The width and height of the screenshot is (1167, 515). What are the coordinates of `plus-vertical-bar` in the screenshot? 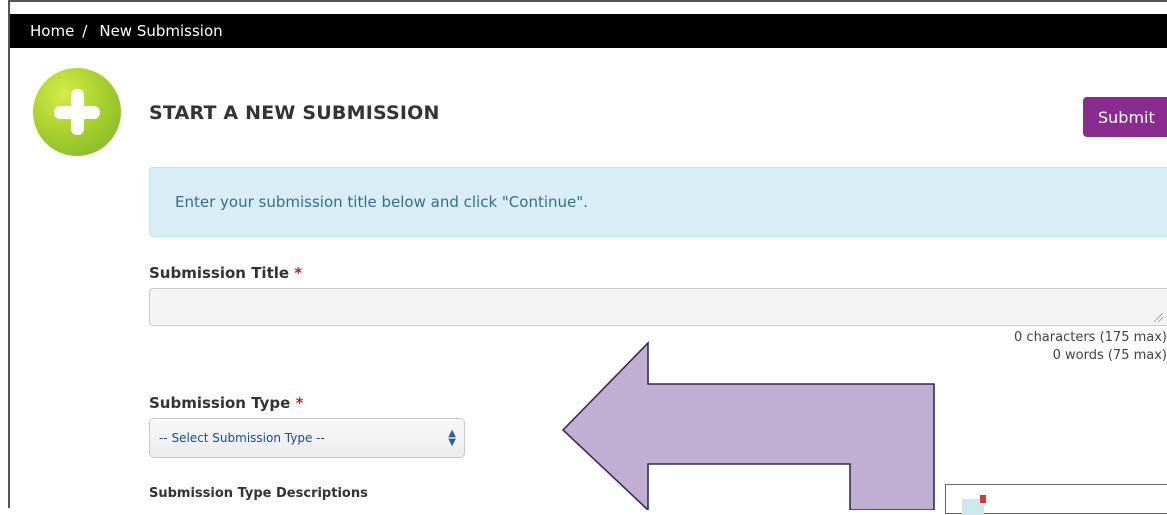 It's located at (77, 112).